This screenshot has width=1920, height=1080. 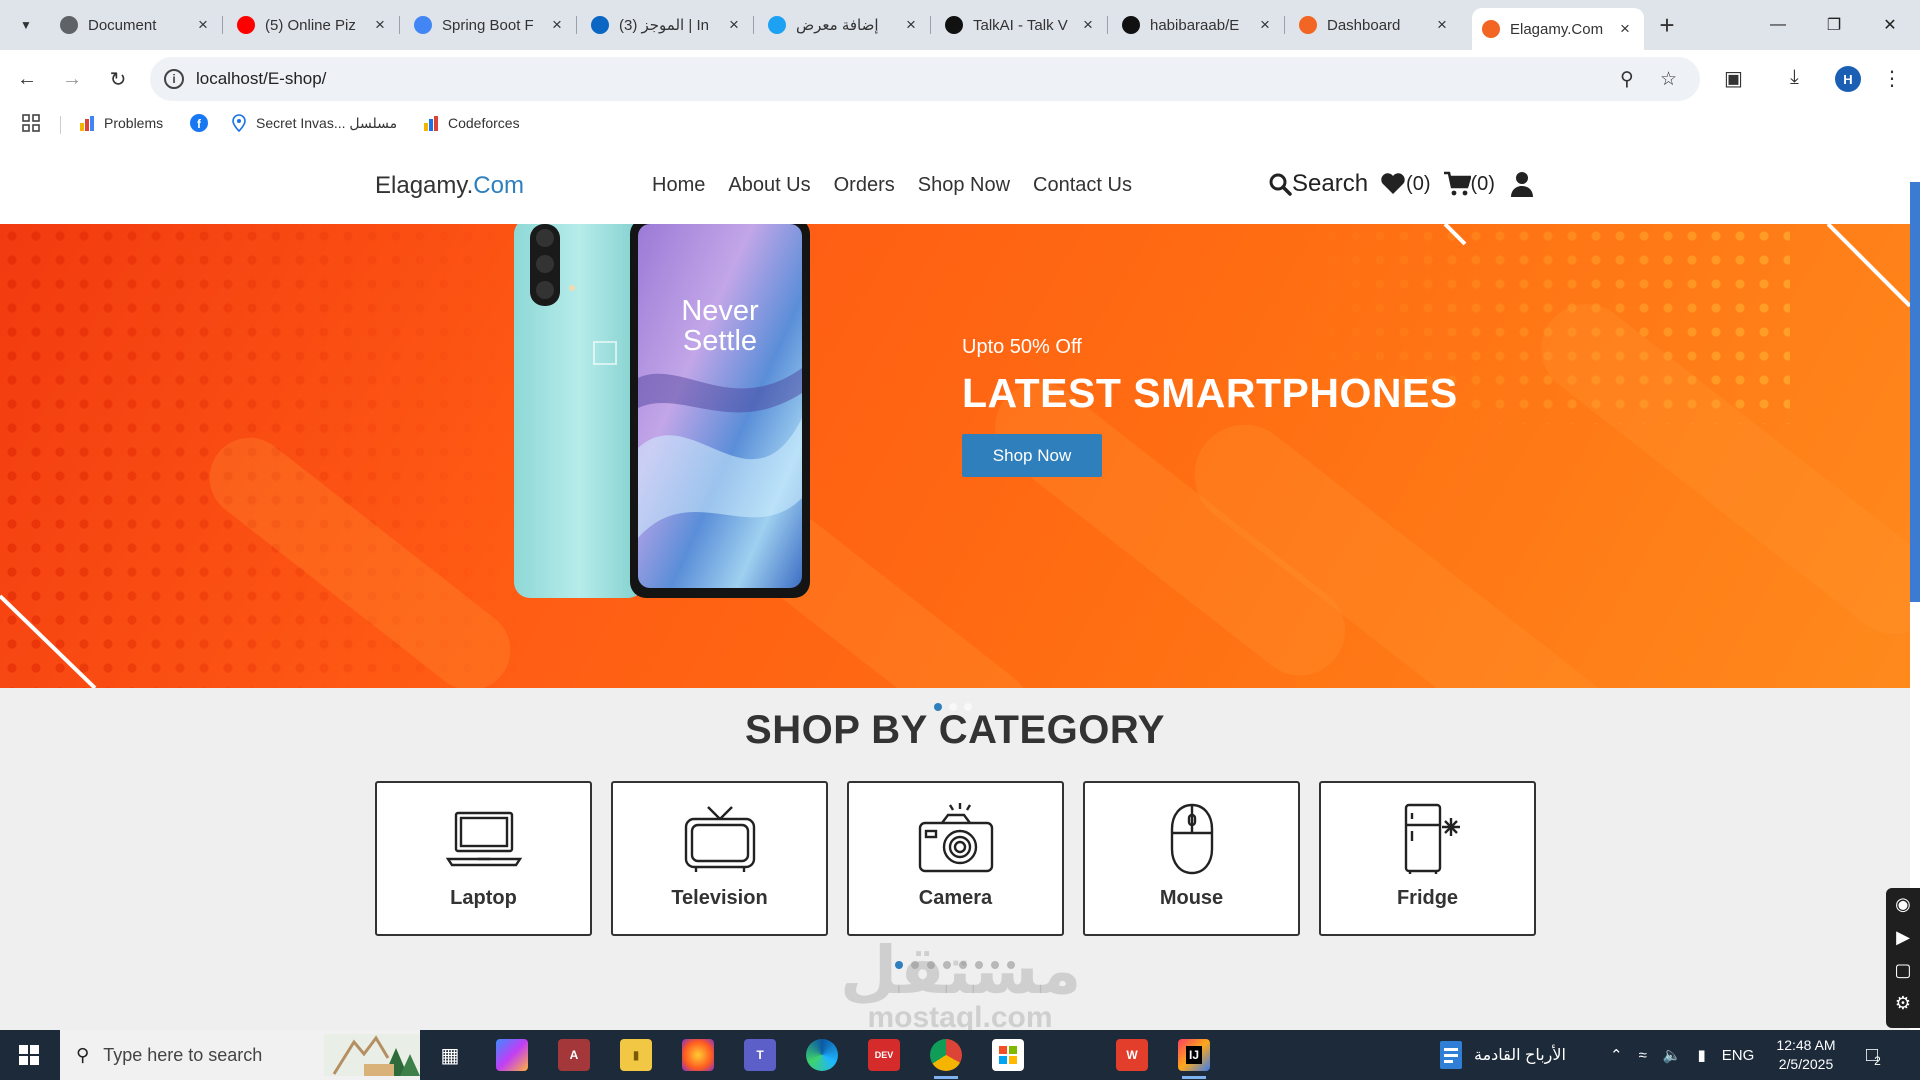 I want to click on minimize-button: —, so click(x=1778, y=25).